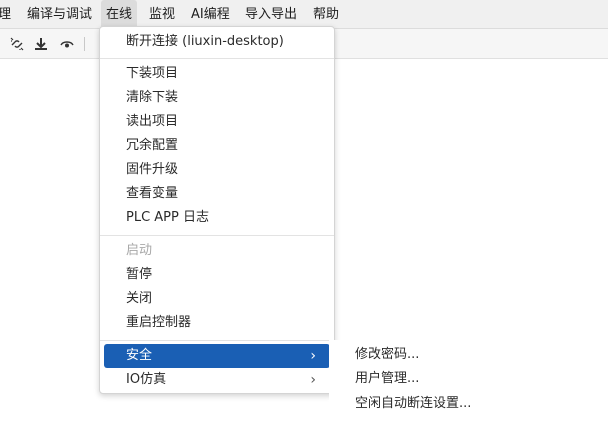 This screenshot has width=608, height=439. I want to click on disconnect-icon, so click(17, 44).